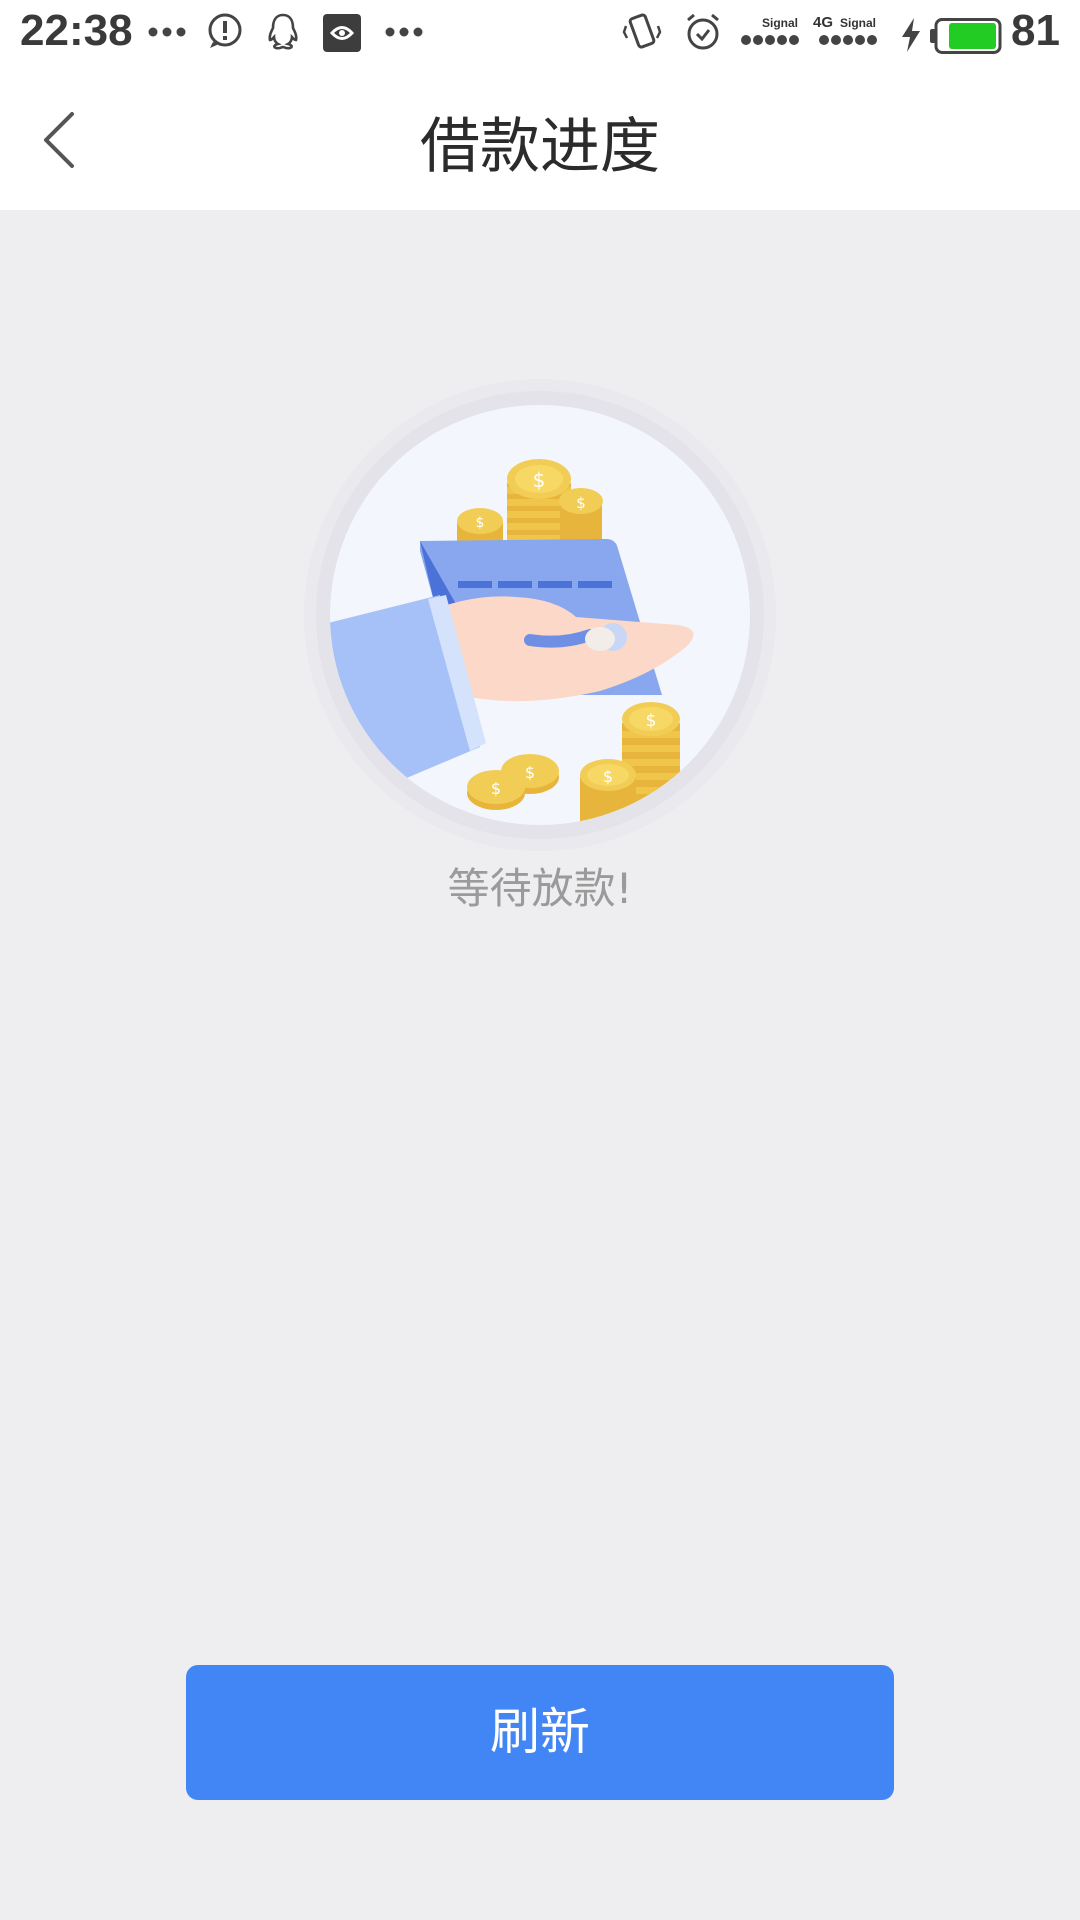 Image resolution: width=1080 pixels, height=1920 pixels. What do you see at coordinates (966, 36) in the screenshot?
I see `battery-icon` at bounding box center [966, 36].